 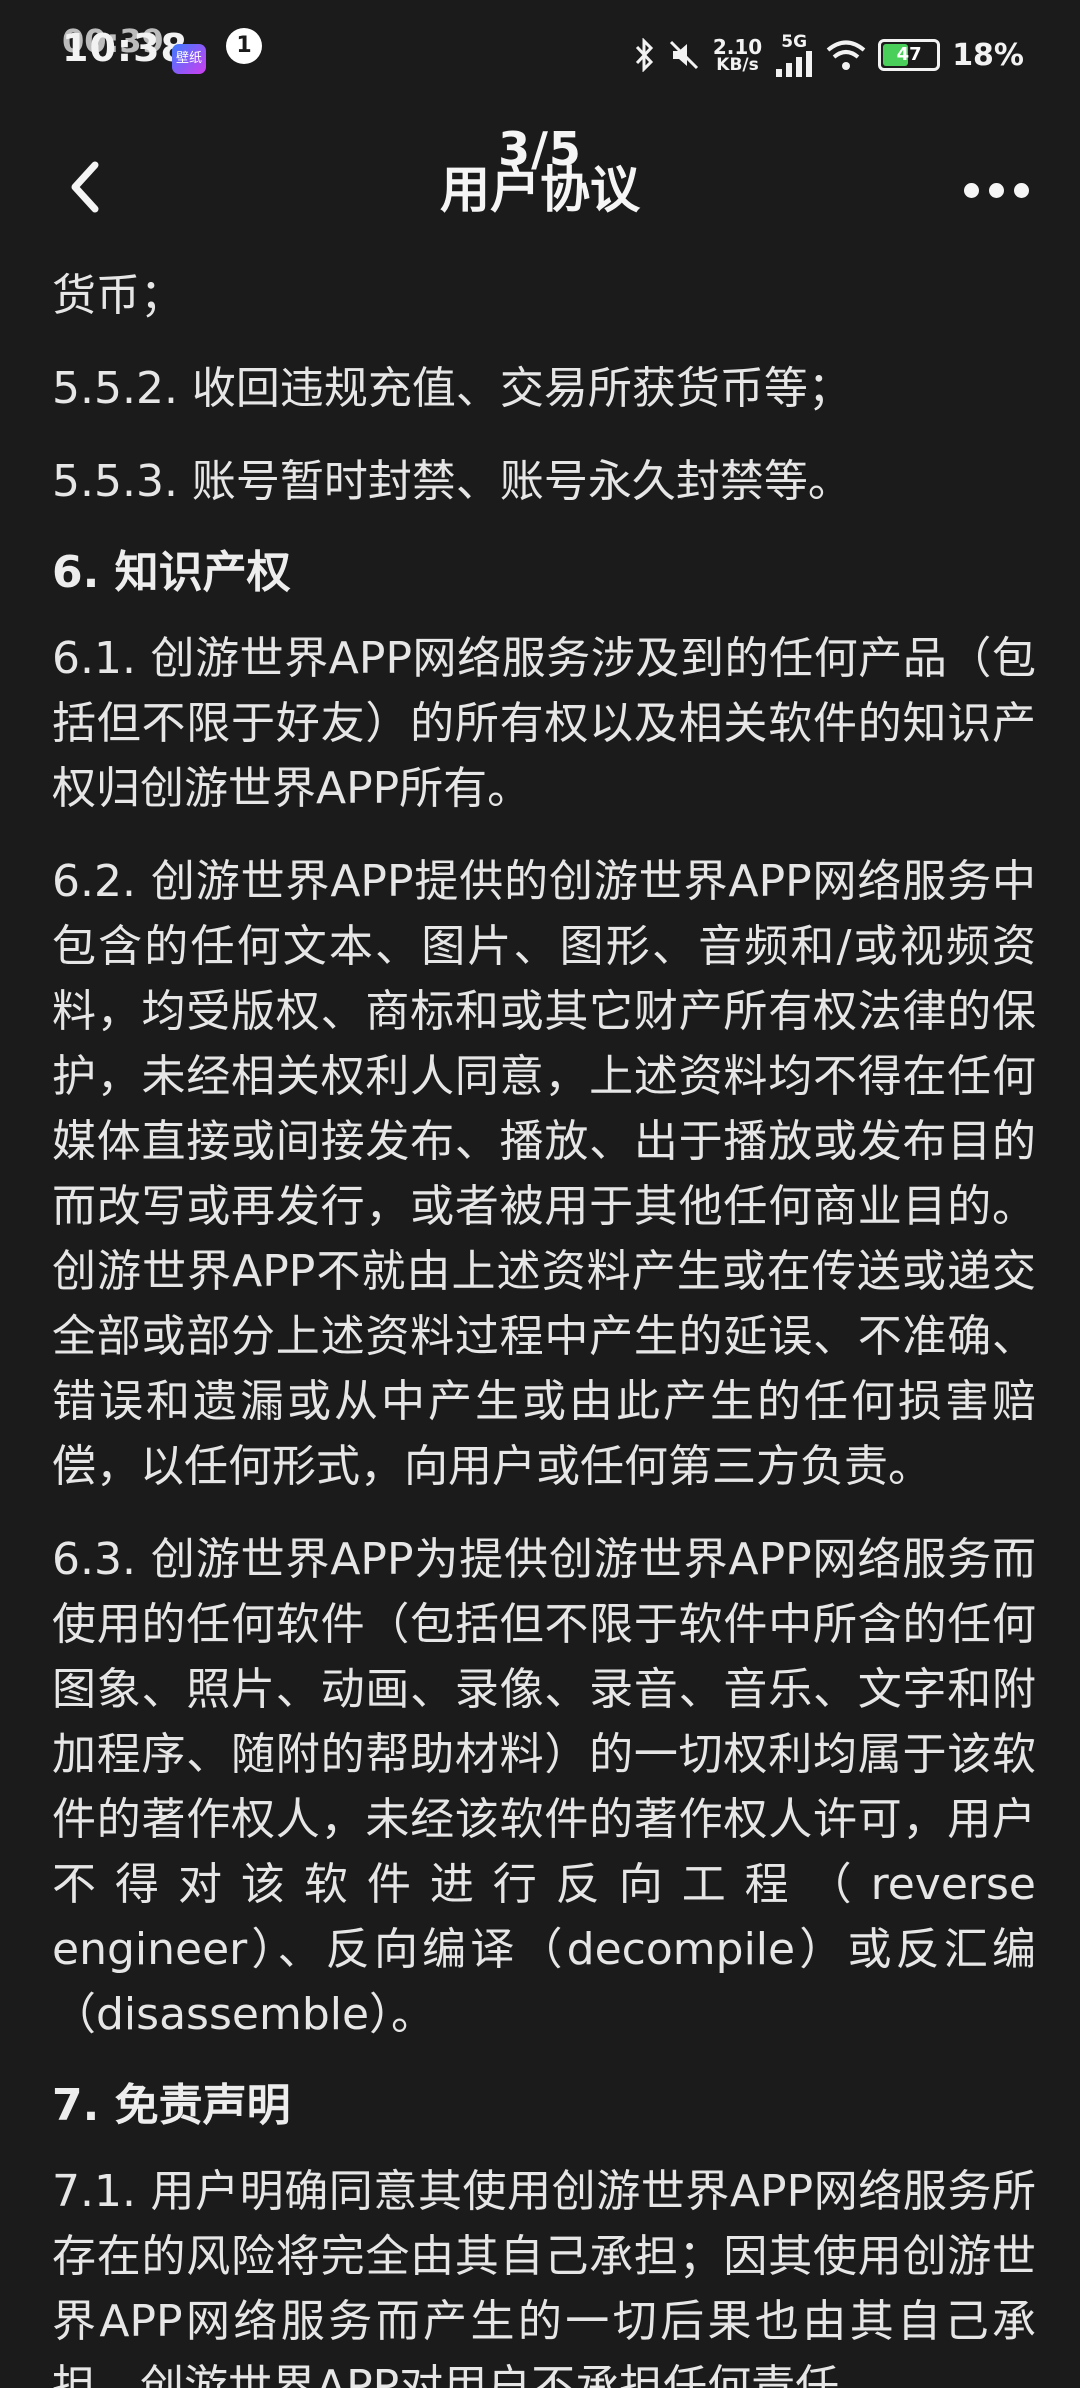 I want to click on more-dots-icon, so click(x=971, y=190).